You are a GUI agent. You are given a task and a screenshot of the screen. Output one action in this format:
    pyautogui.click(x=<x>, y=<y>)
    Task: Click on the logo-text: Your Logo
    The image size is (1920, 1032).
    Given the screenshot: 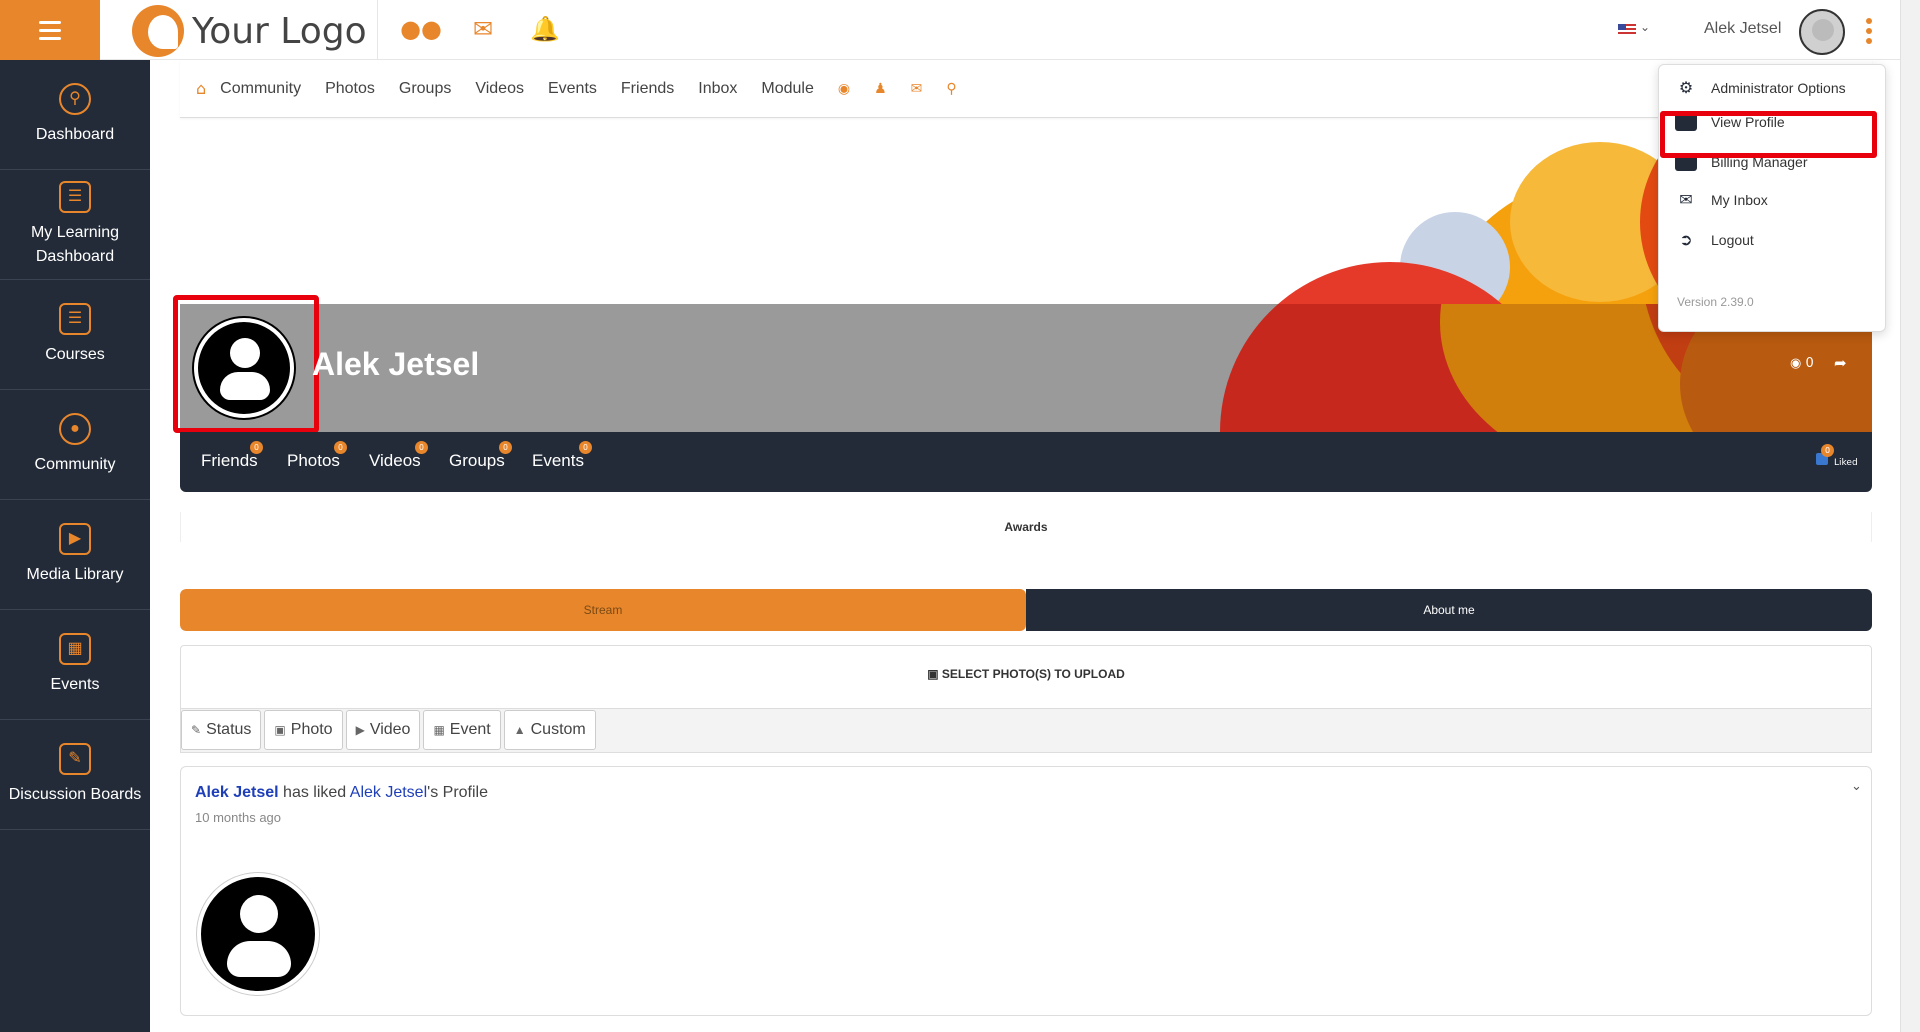 What is the action you would take?
    pyautogui.click(x=279, y=31)
    